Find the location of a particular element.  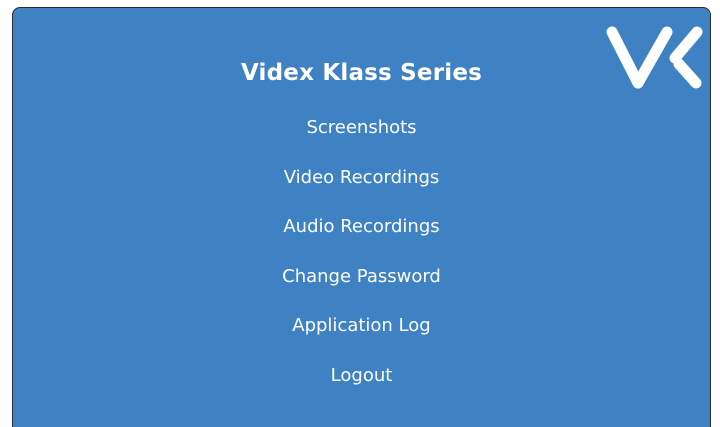

menu-item-logout: Logout is located at coordinates (361, 388).